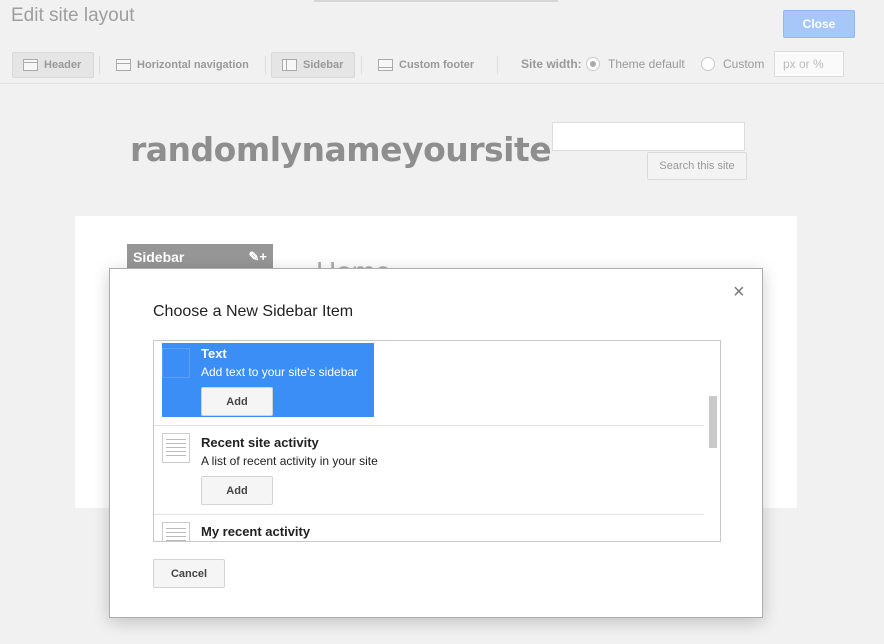 This screenshot has height=644, width=884. I want to click on header-toggle-button: Header, so click(53, 65).